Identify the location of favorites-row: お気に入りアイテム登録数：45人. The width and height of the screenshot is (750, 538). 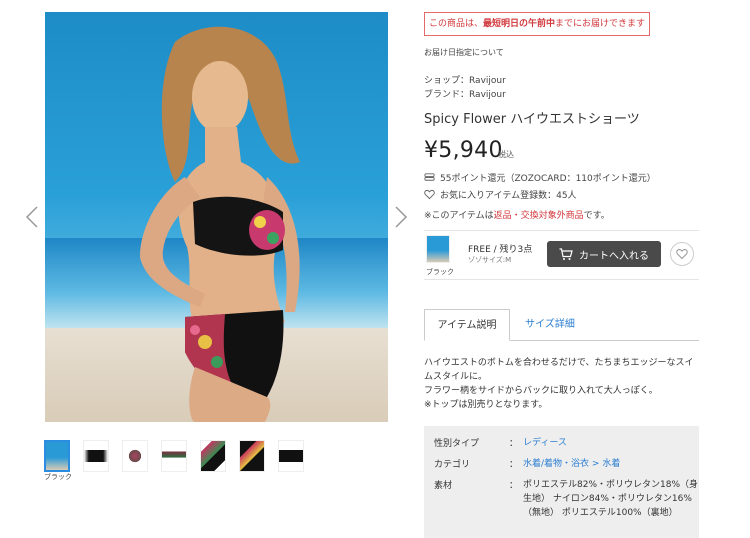
(500, 194).